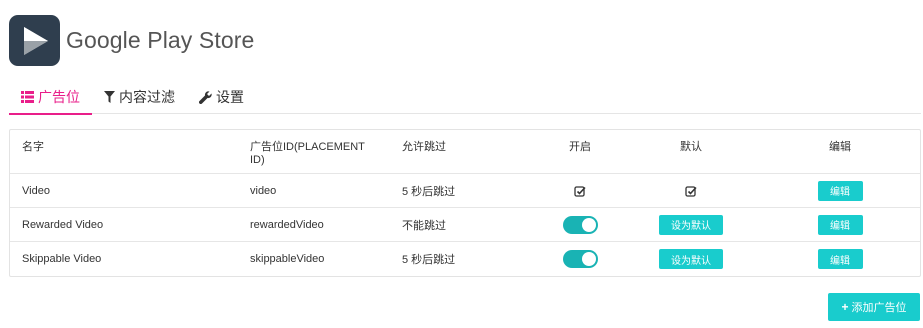  Describe the element at coordinates (580, 147) in the screenshot. I see `header-enabled: 开启` at that location.